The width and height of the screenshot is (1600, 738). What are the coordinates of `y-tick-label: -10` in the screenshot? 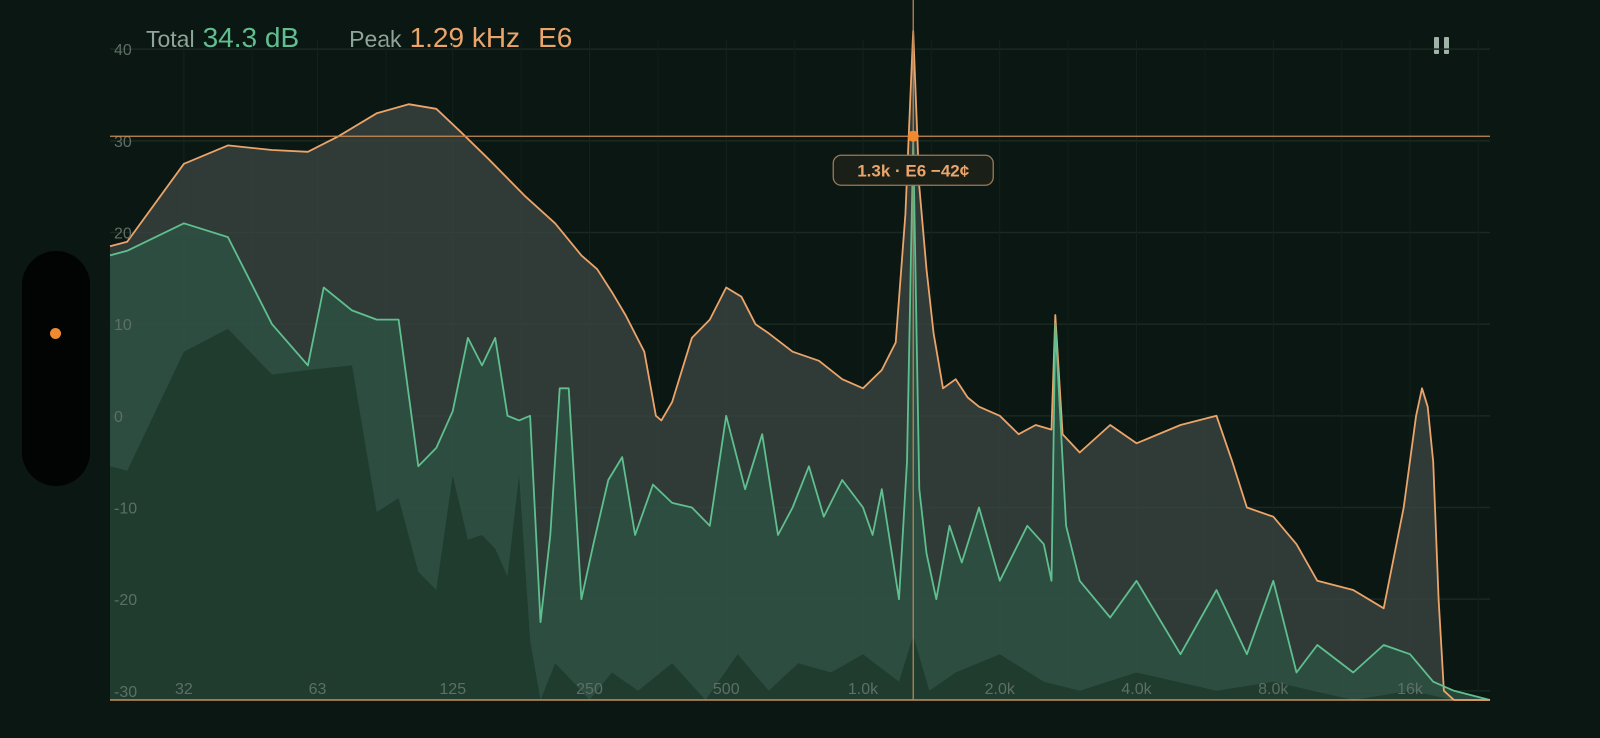 It's located at (125, 509).